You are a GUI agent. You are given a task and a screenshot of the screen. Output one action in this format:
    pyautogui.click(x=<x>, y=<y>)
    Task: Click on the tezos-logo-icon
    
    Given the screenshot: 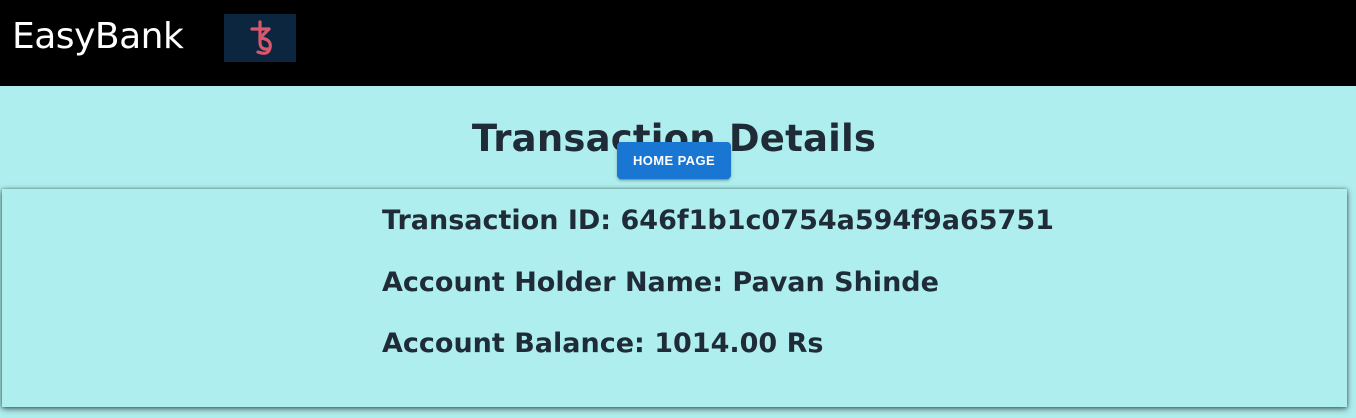 What is the action you would take?
    pyautogui.click(x=260, y=38)
    